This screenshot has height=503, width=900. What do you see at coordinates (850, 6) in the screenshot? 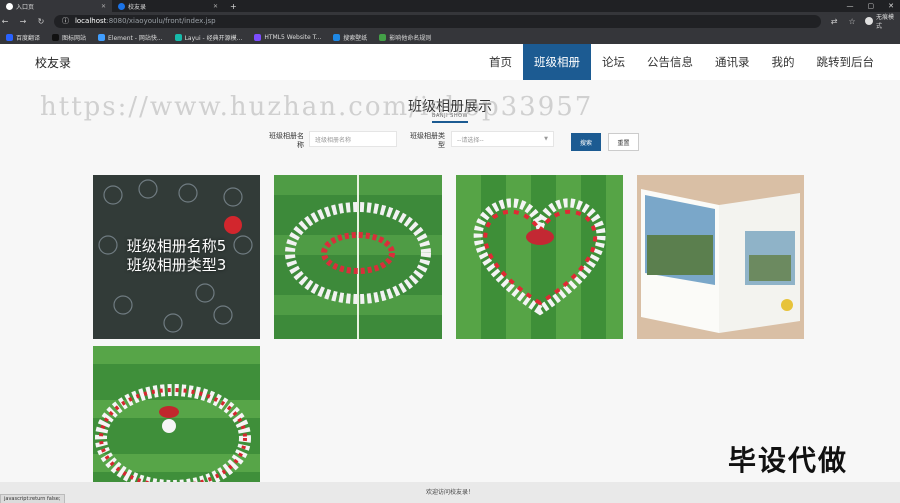
I see `minimize-button: —` at bounding box center [850, 6].